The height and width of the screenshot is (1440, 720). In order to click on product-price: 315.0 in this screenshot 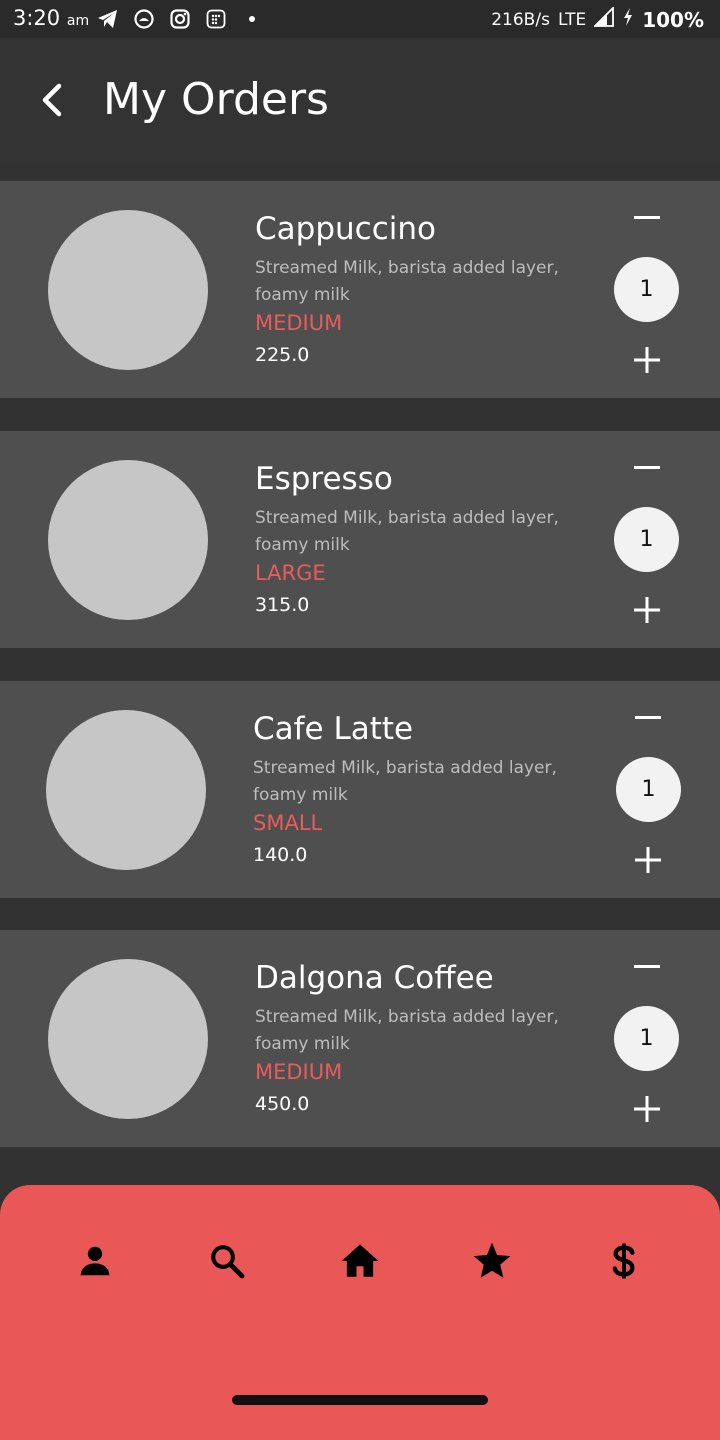, I will do `click(282, 605)`.